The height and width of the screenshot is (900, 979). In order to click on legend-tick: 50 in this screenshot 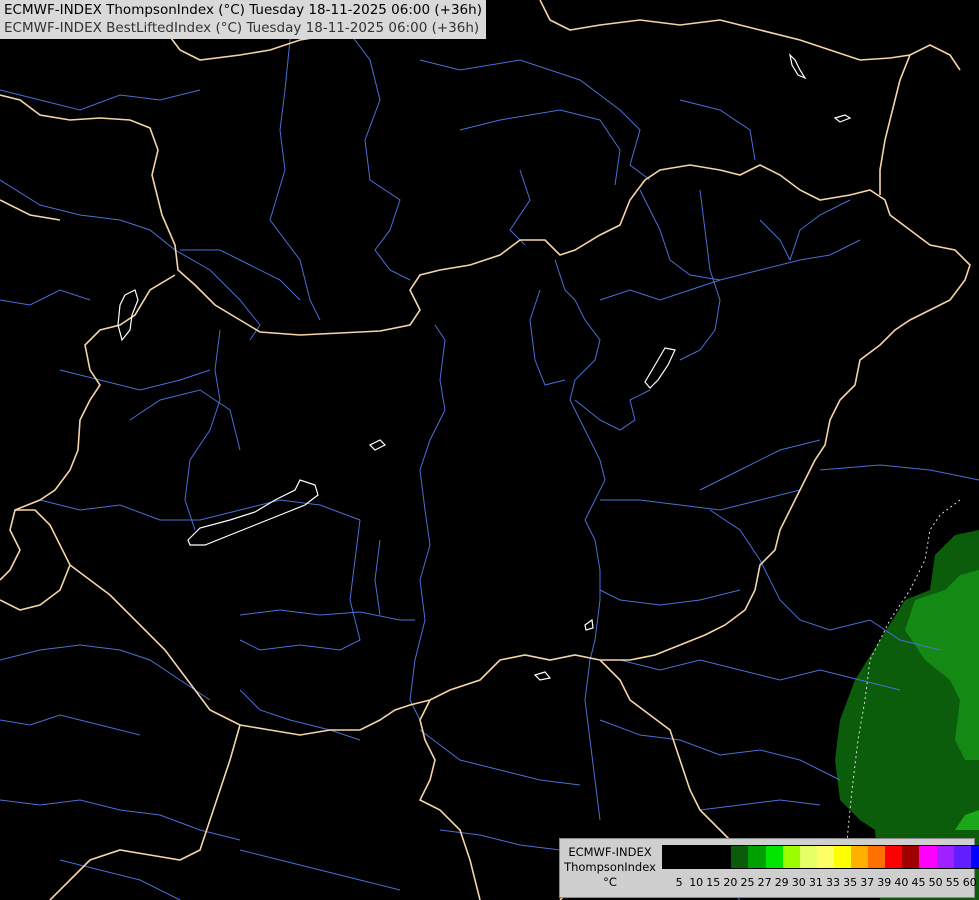, I will do `click(935, 882)`.